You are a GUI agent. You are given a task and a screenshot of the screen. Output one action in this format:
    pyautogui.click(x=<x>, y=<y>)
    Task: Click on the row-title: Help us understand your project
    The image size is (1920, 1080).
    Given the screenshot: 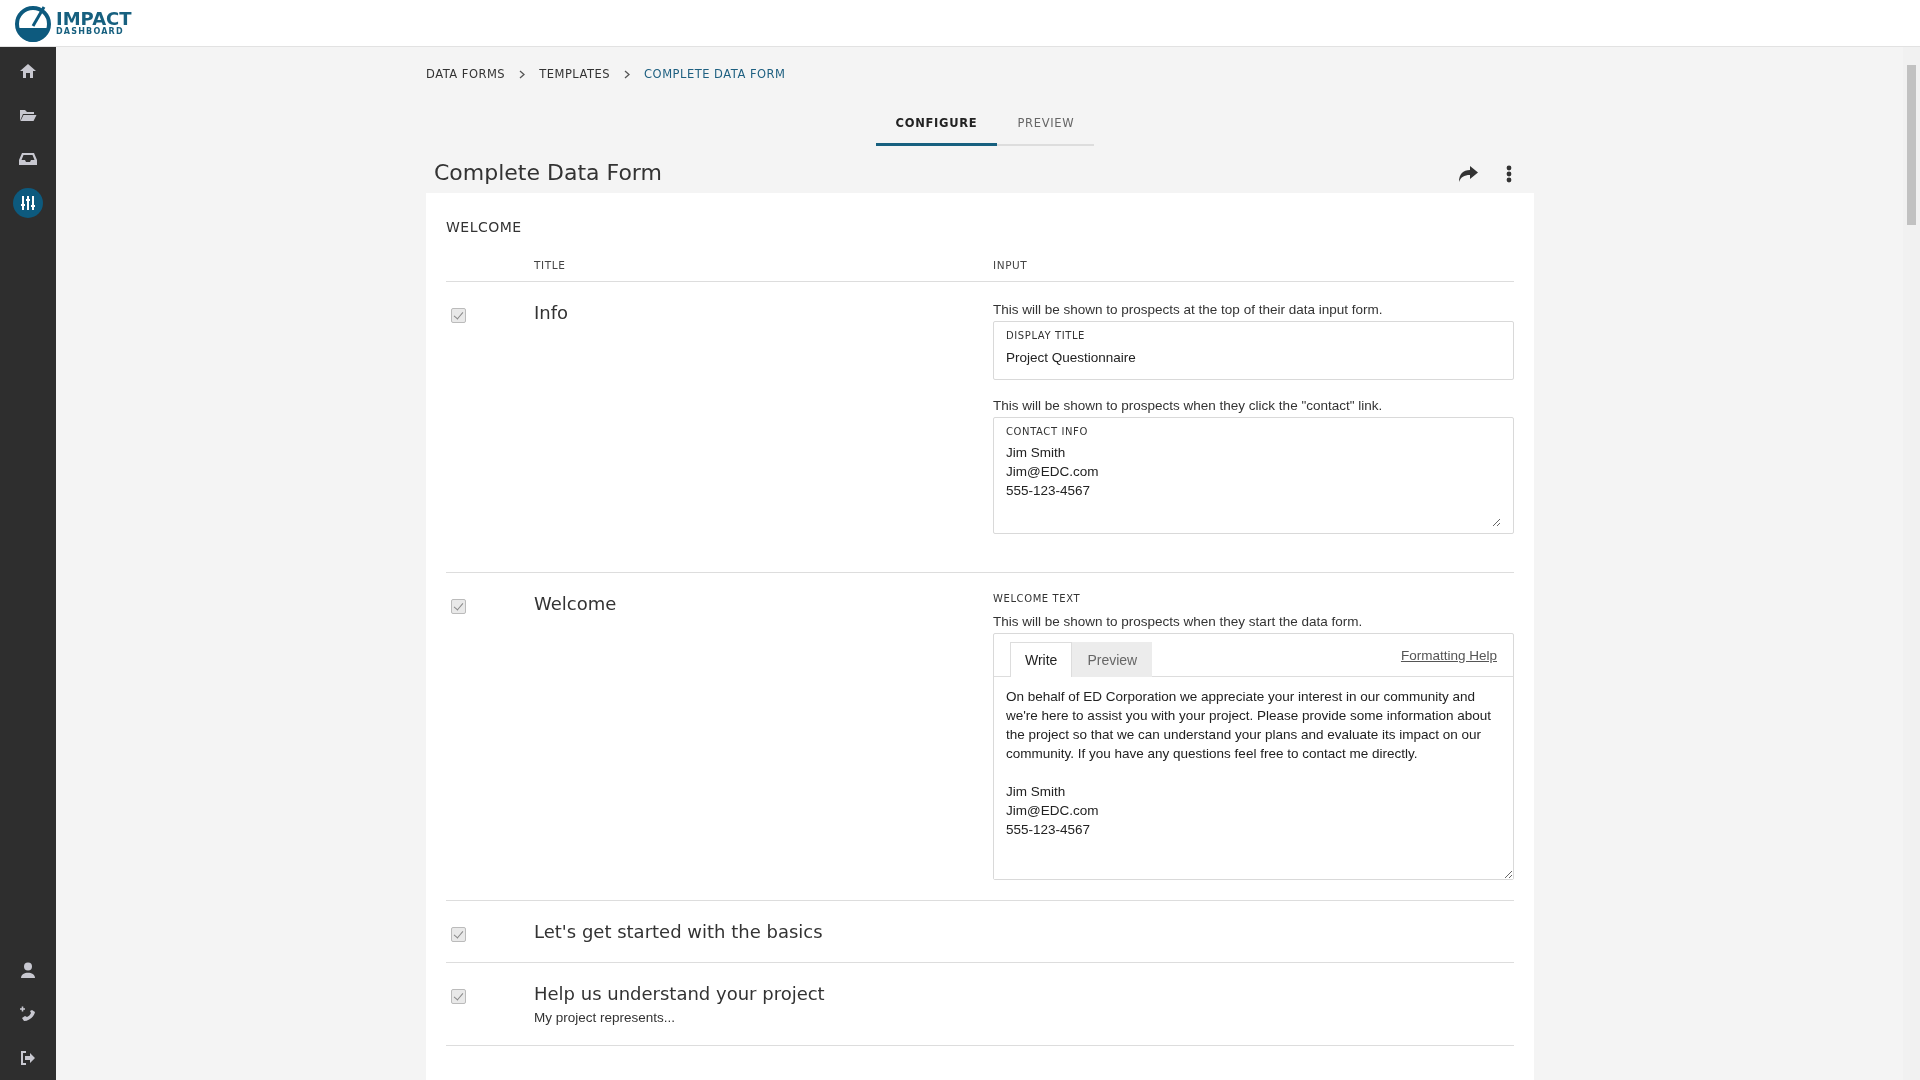 What is the action you would take?
    pyautogui.click(x=680, y=993)
    